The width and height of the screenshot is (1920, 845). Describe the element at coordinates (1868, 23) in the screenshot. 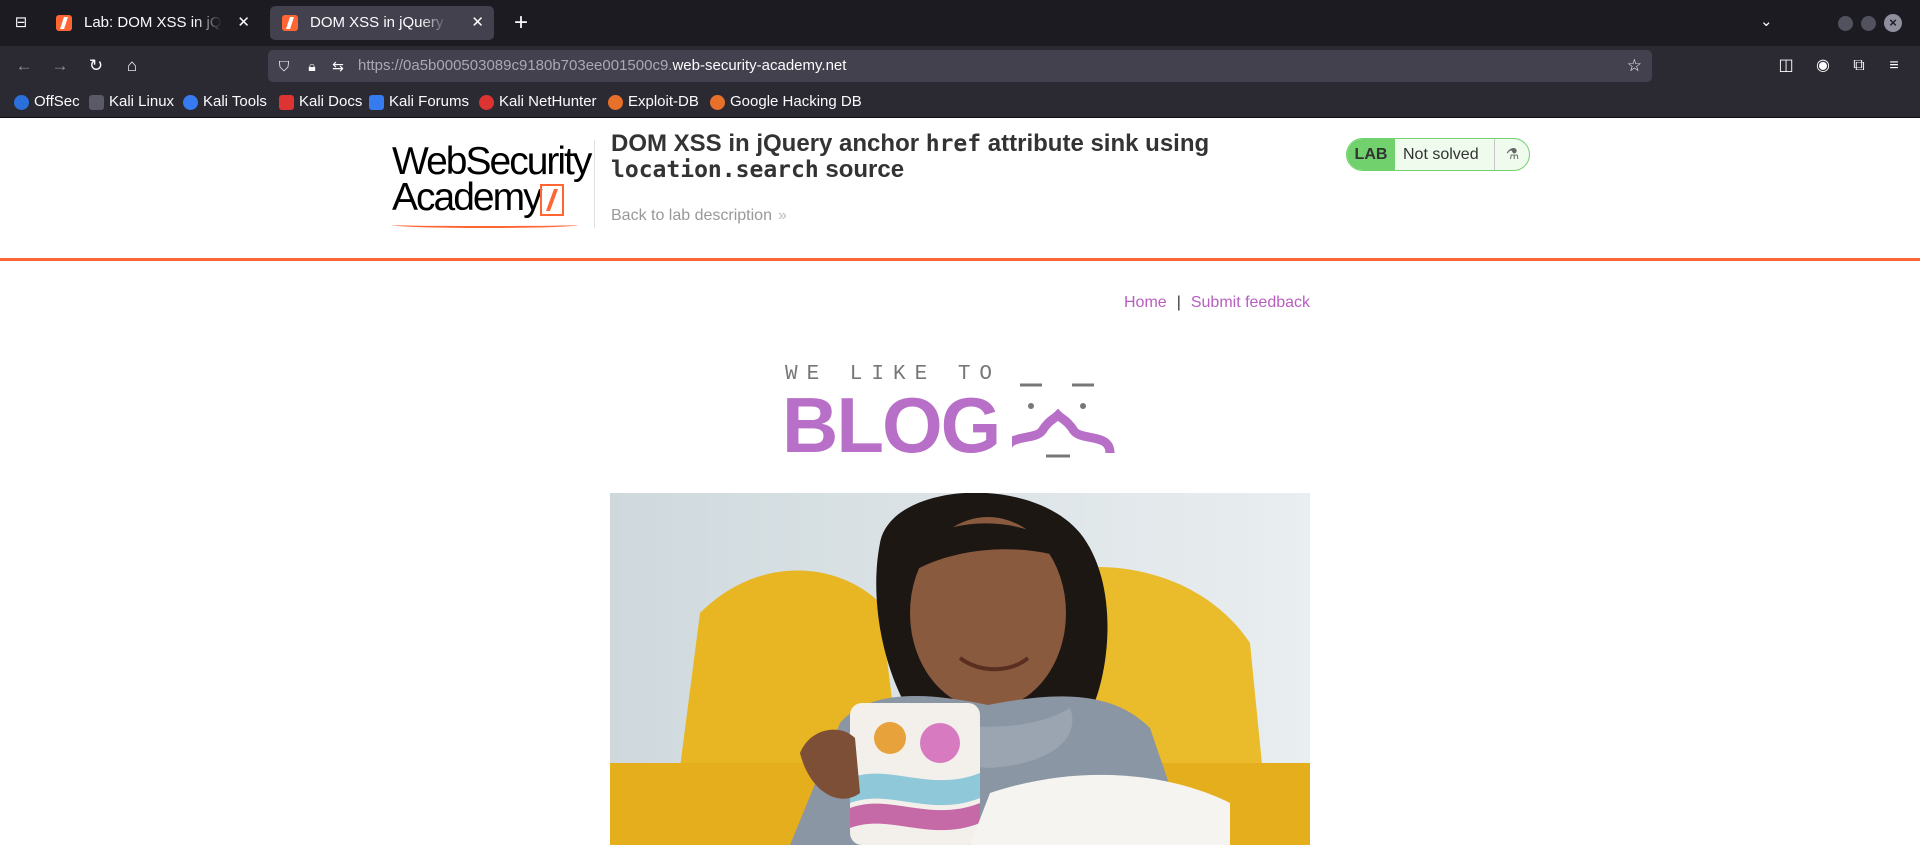

I see `maximize-button` at that location.